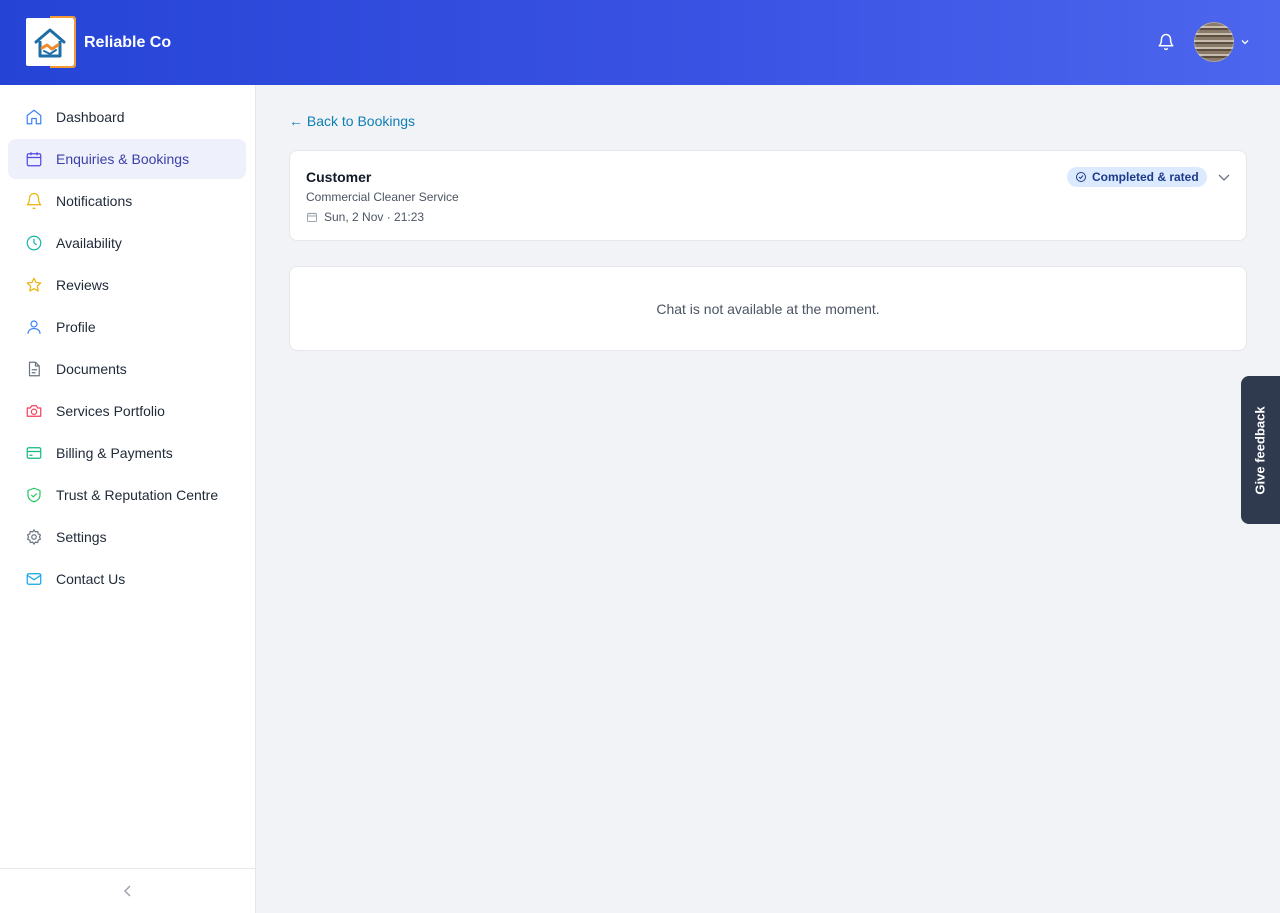 This screenshot has height=913, width=1280. What do you see at coordinates (34, 537) in the screenshot?
I see `gear-icon` at bounding box center [34, 537].